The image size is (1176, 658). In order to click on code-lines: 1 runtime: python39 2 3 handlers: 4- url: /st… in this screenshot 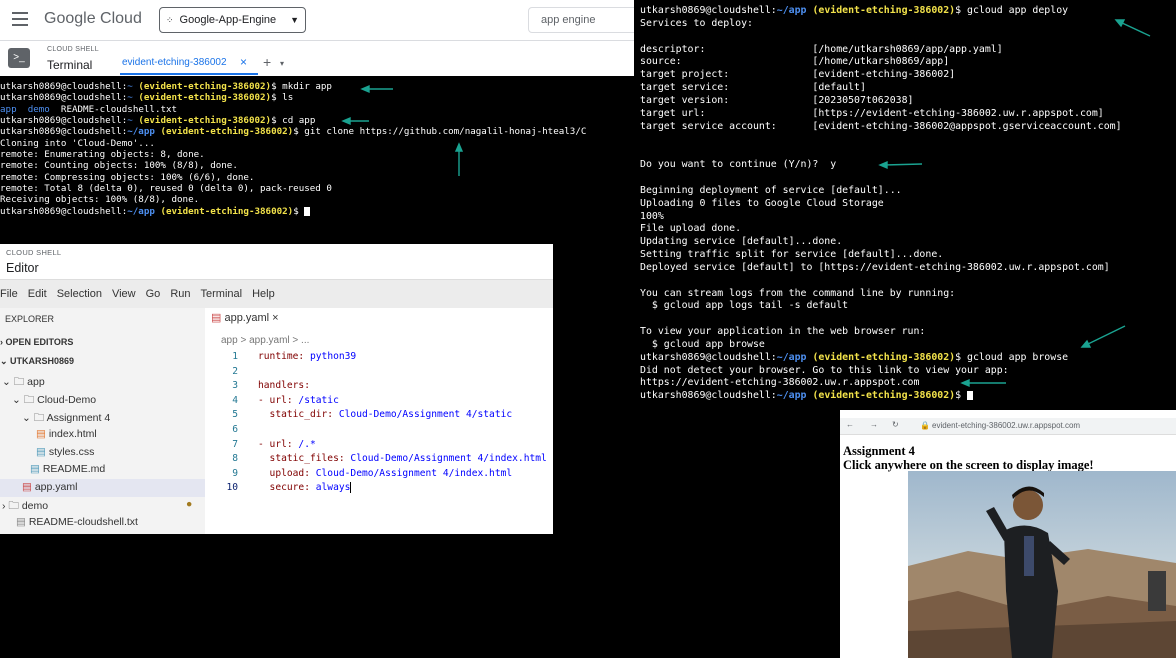, I will do `click(376, 423)`.